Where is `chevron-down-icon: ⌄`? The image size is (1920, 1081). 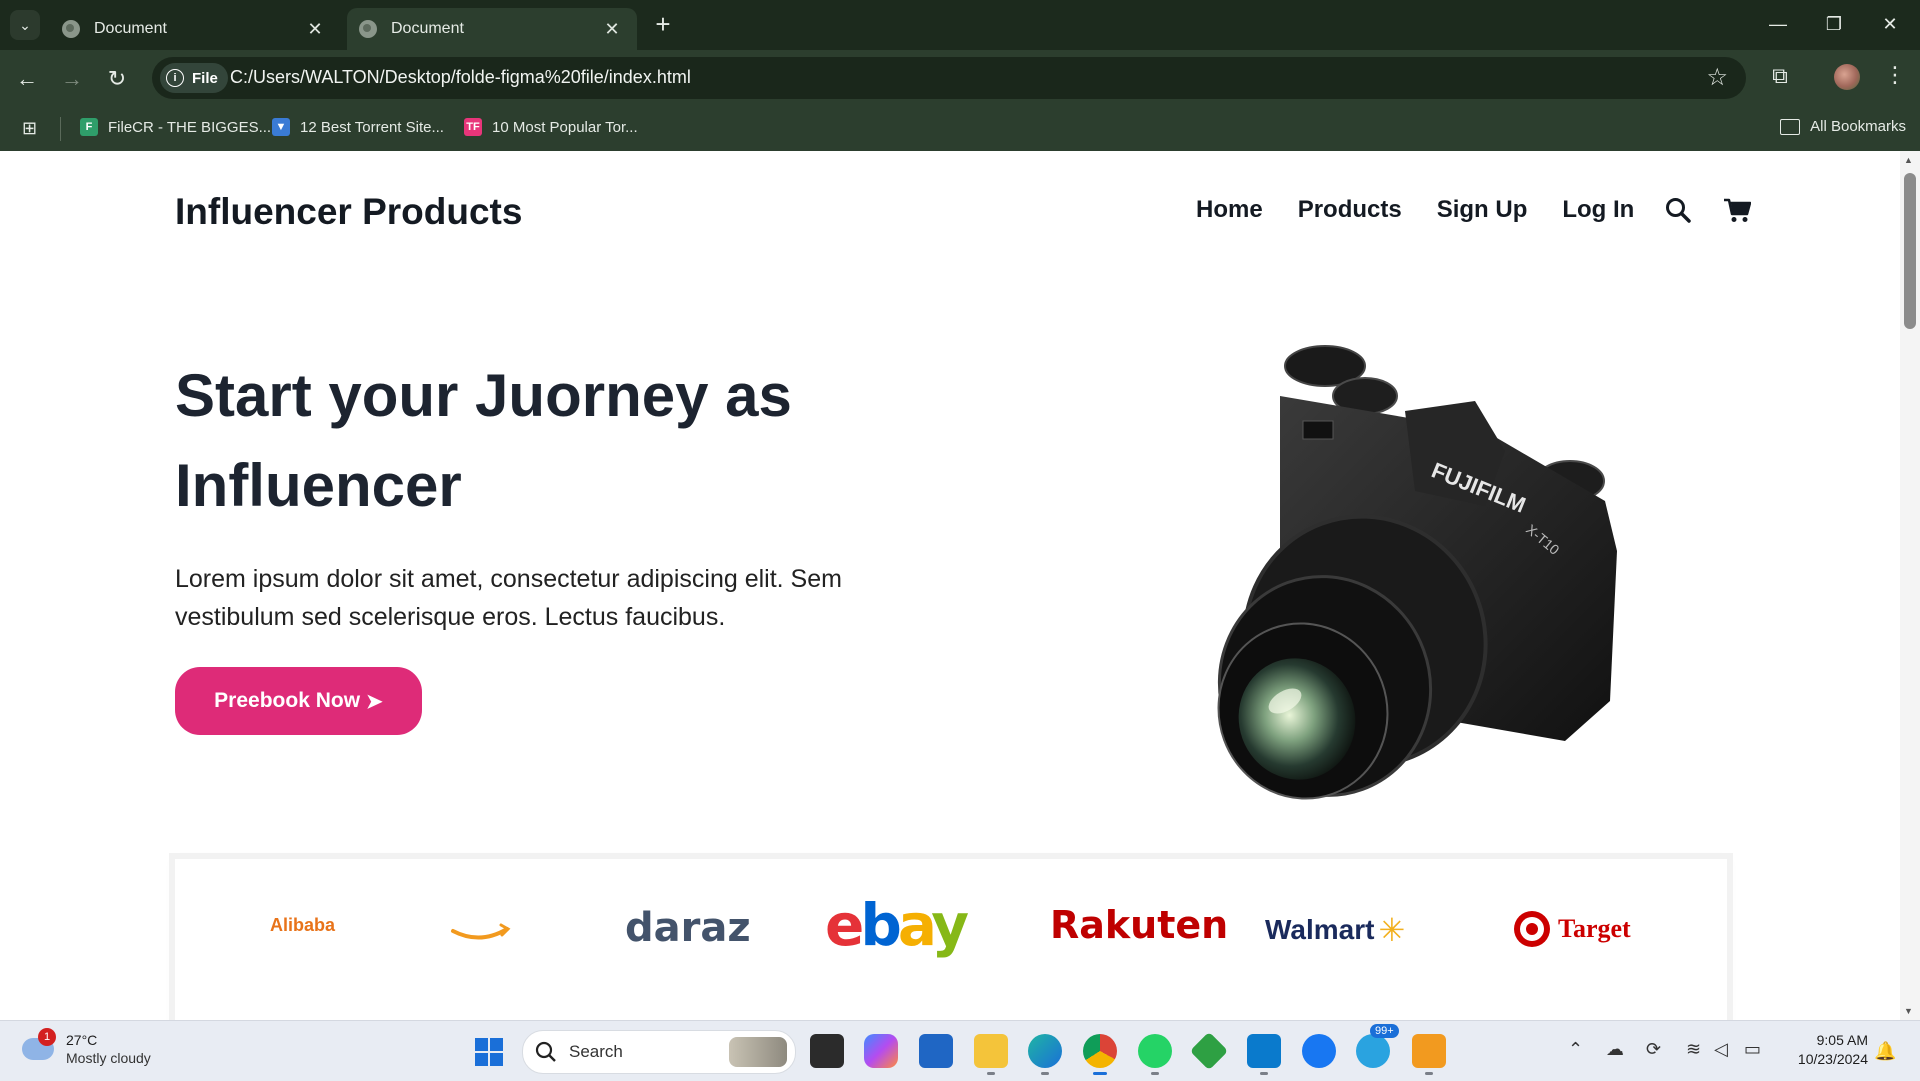
chevron-down-icon: ⌄ is located at coordinates (25, 24).